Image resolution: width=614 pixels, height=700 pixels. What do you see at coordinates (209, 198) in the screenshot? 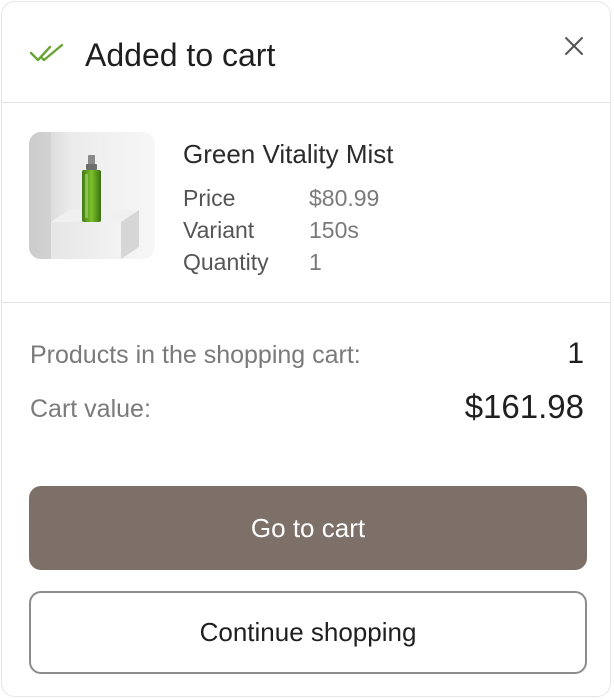
I see `price-label: Price` at bounding box center [209, 198].